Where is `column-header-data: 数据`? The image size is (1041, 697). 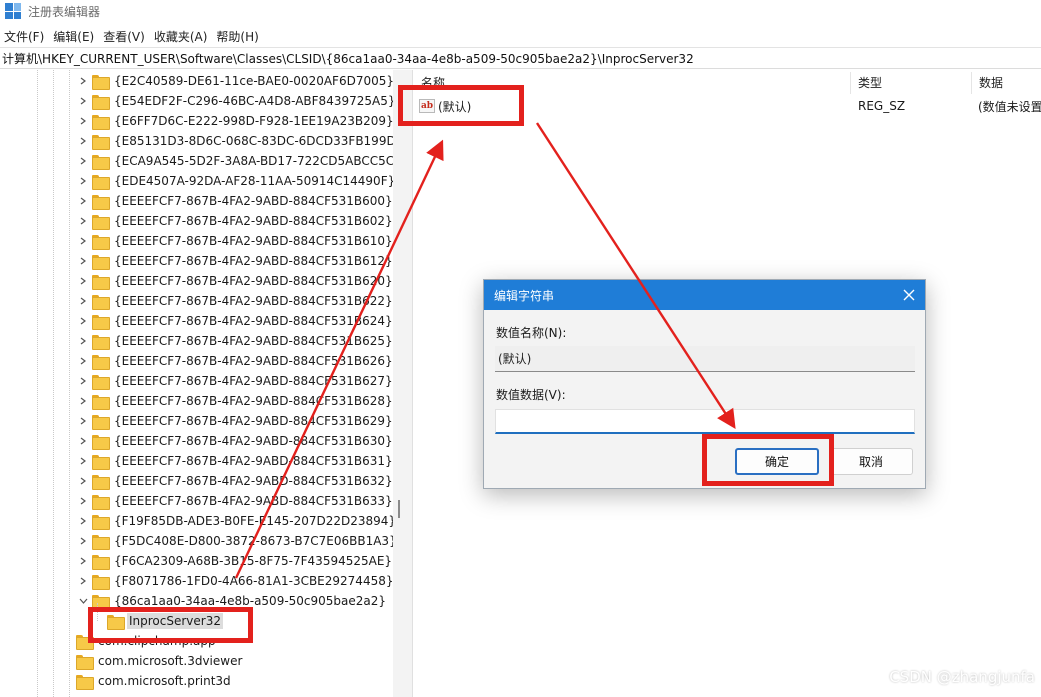
column-header-data: 数据 is located at coordinates (1006, 82).